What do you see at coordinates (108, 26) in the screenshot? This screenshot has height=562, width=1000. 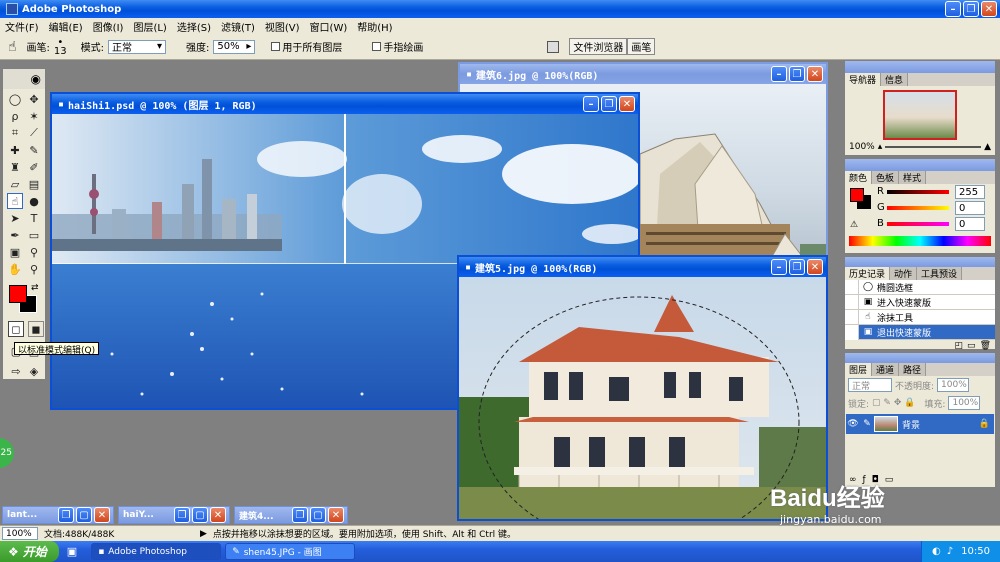 I see `menu-image: 图像(I)` at bounding box center [108, 26].